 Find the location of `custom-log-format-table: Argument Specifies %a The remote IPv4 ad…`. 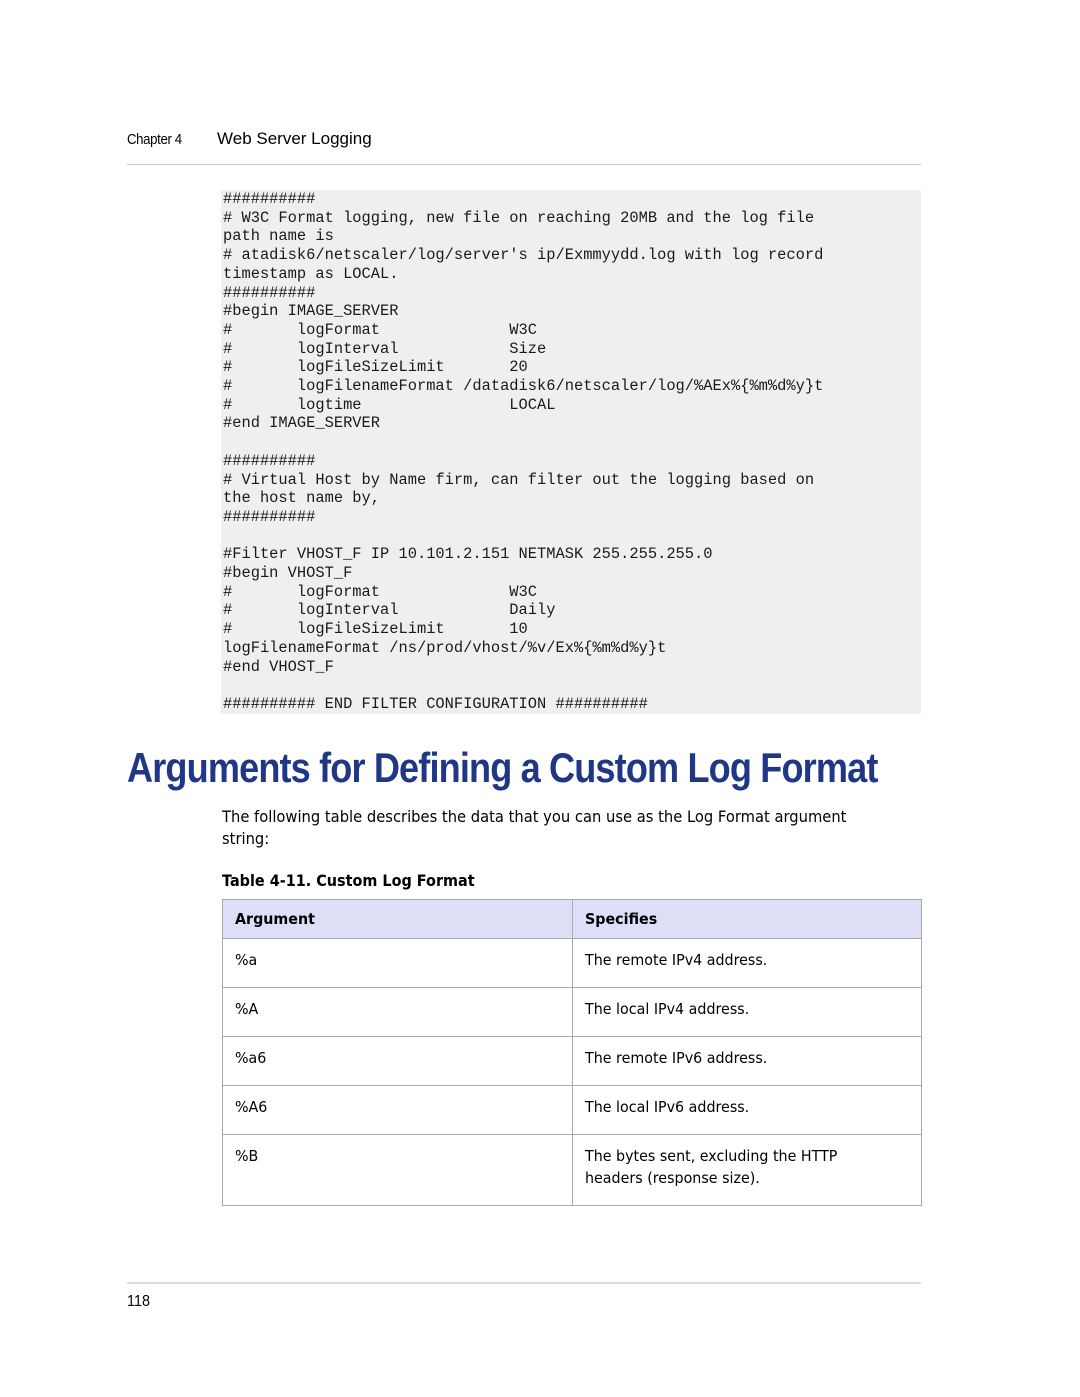

custom-log-format-table: Argument Specifies %a The remote IPv4 ad… is located at coordinates (572, 1052).